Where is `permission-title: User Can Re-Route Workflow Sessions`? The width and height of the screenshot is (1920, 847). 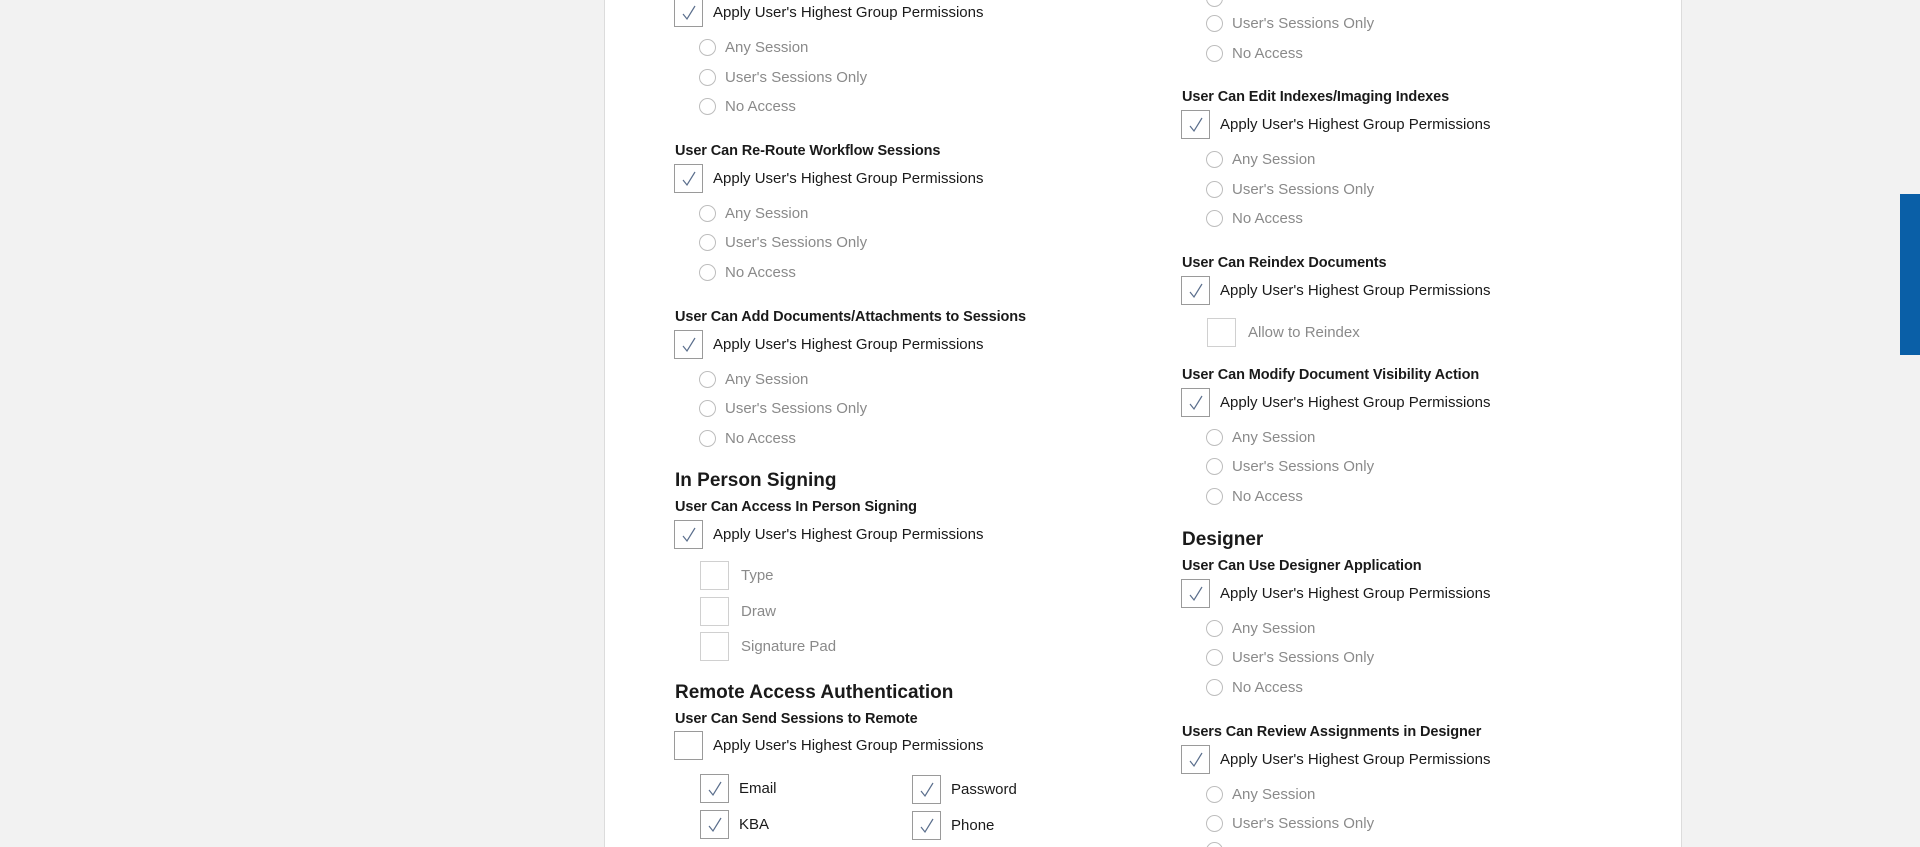 permission-title: User Can Re-Route Workflow Sessions is located at coordinates (808, 151).